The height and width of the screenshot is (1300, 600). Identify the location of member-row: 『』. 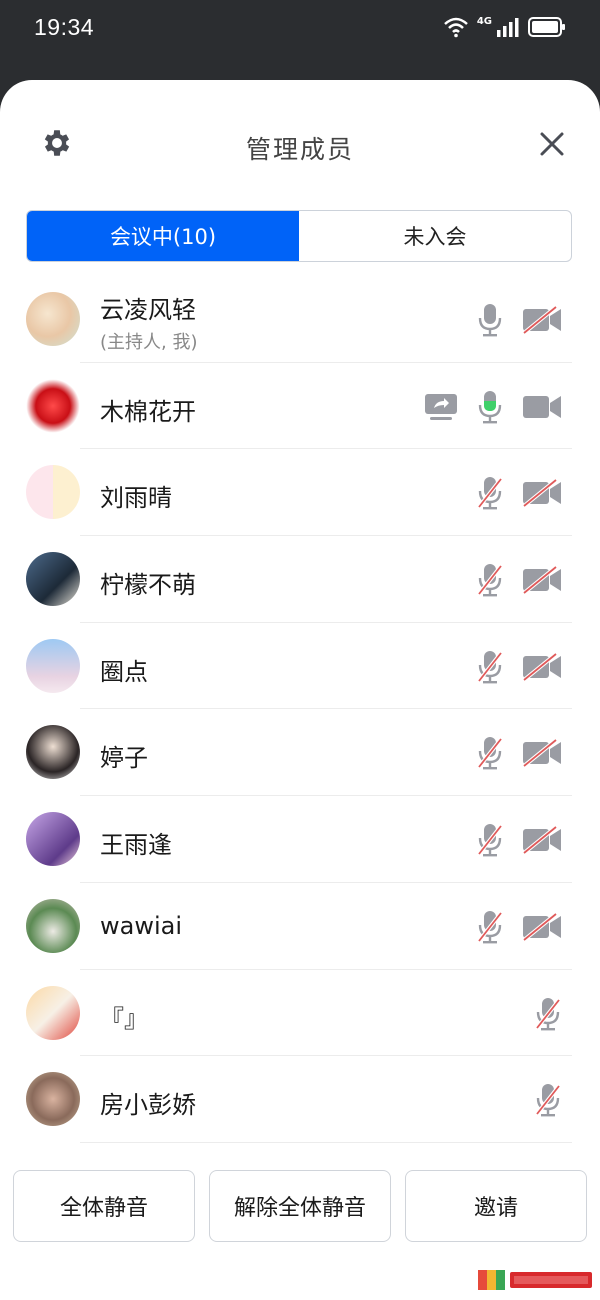
(300, 1013).